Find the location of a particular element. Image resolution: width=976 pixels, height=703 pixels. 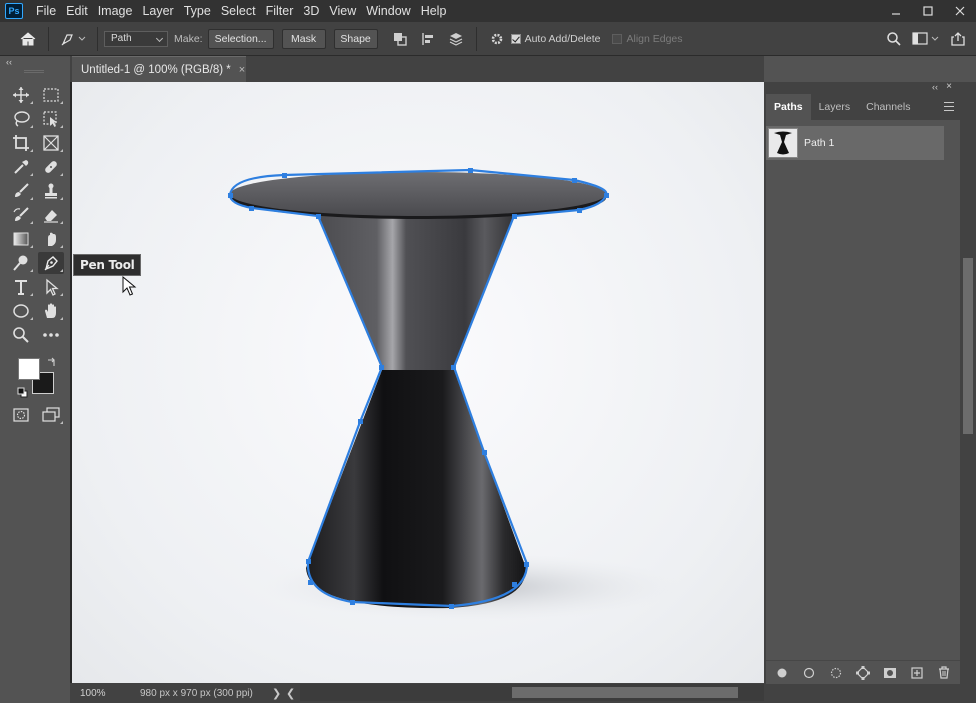

spot-healing-tool is located at coordinates (51, 167).